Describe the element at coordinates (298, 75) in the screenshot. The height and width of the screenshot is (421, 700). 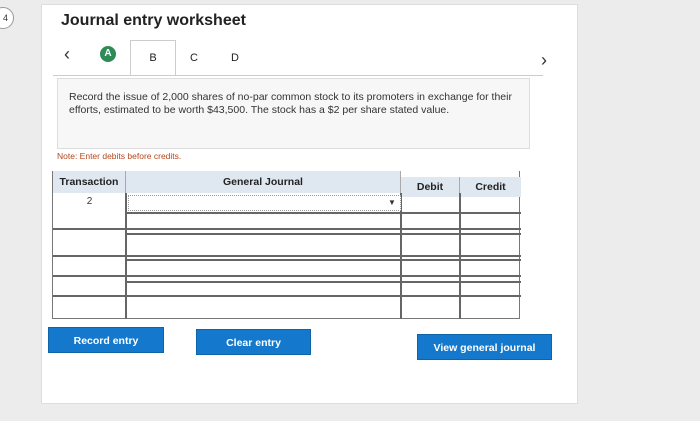
I see `tab-divider` at that location.